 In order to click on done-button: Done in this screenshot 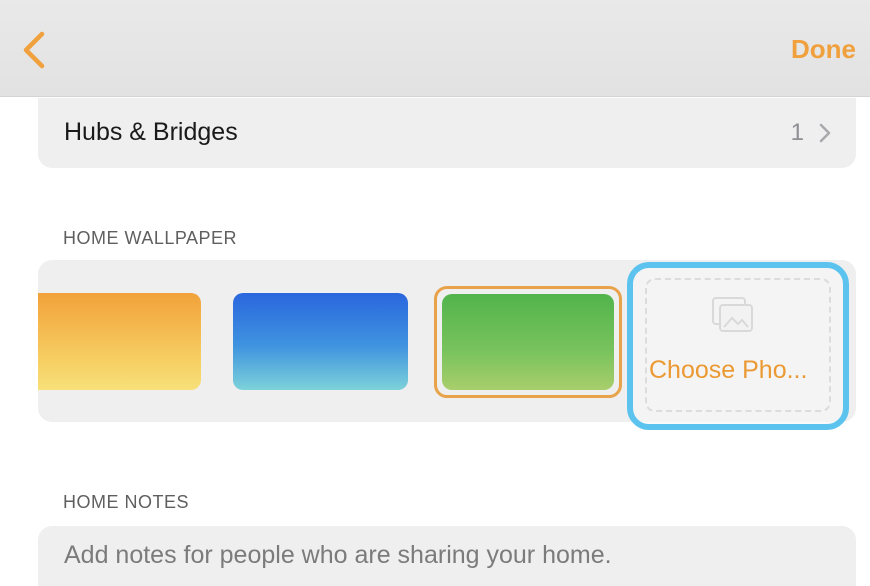, I will do `click(823, 49)`.